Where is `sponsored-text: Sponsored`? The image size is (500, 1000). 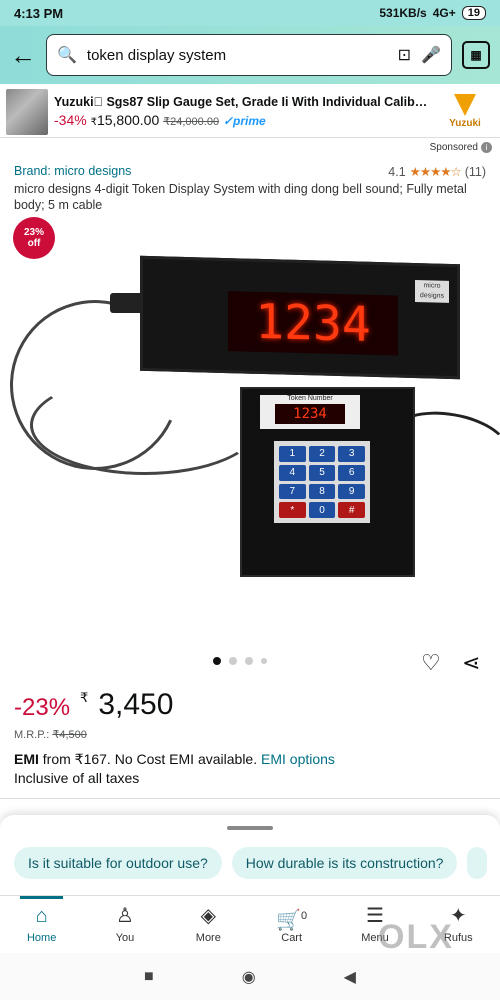
sponsored-text: Sponsored is located at coordinates (453, 147).